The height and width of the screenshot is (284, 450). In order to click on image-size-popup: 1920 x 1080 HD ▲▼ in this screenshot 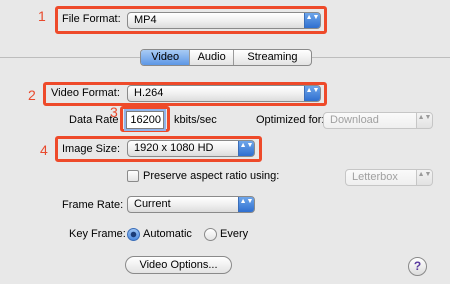, I will do `click(191, 148)`.